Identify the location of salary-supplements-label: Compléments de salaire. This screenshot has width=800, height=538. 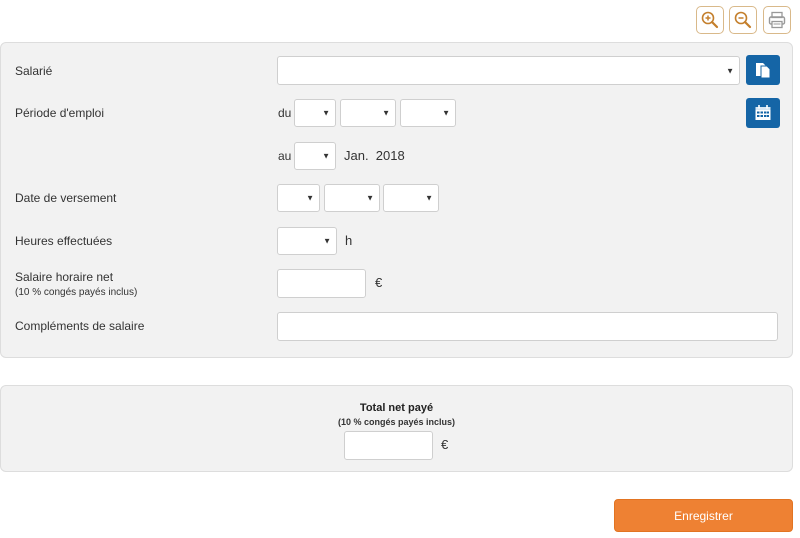
(80, 326).